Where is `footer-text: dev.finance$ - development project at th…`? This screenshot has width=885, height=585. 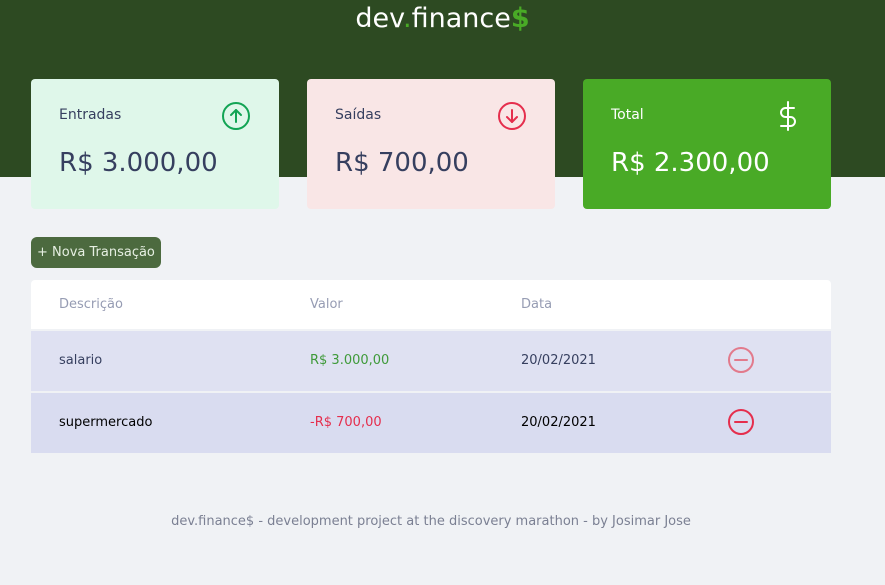 footer-text: dev.finance$ - development project at th… is located at coordinates (431, 521).